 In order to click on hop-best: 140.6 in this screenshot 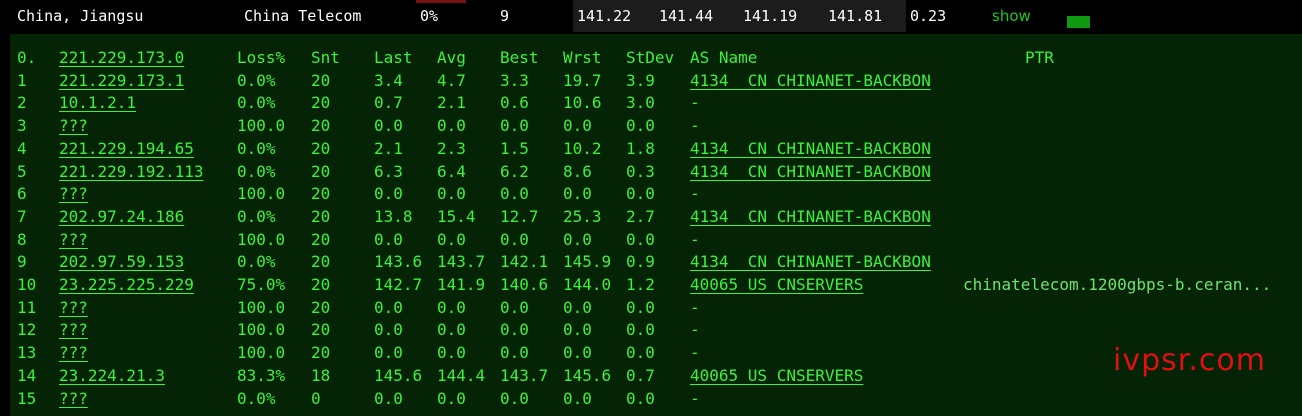, I will do `click(524, 284)`.